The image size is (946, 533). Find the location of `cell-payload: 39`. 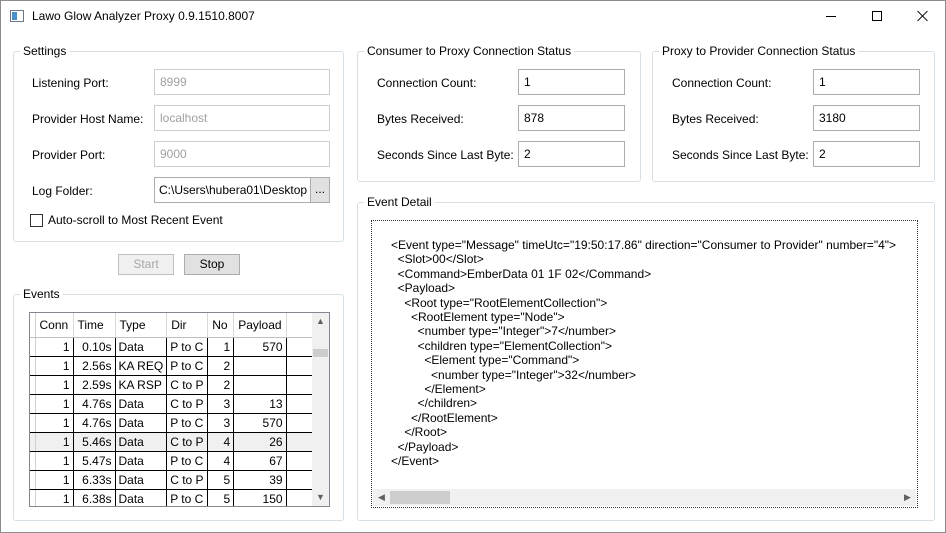

cell-payload: 39 is located at coordinates (260, 480).